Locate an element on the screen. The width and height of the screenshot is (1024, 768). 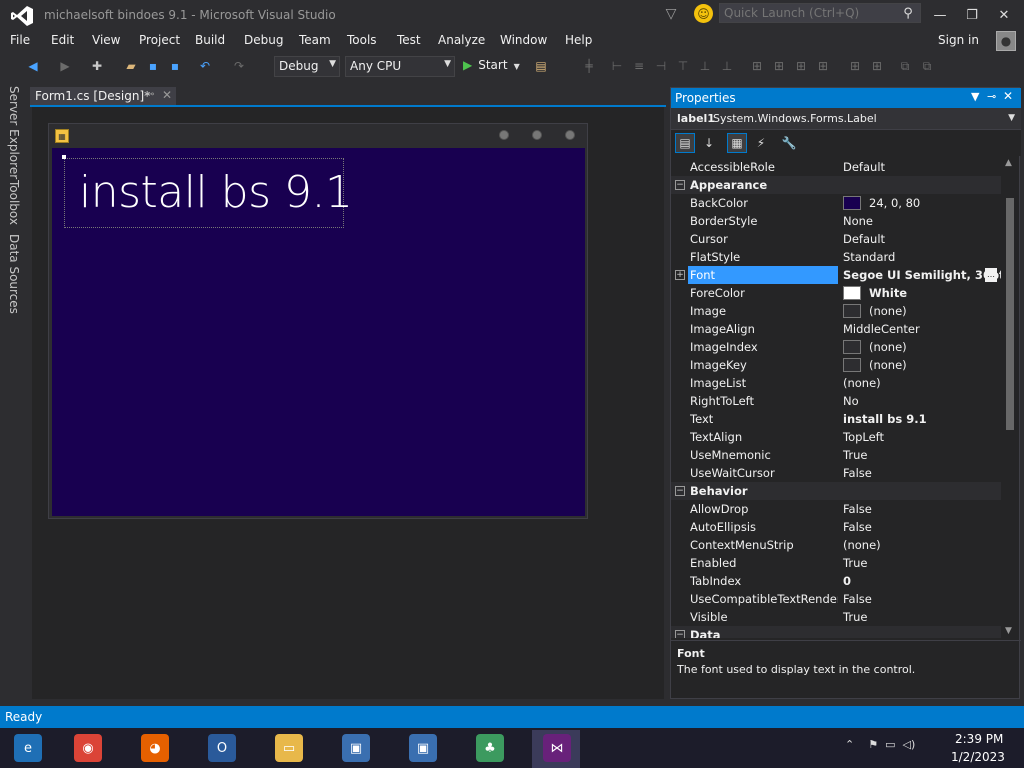
save-icon: ▪ is located at coordinates (153, 66).